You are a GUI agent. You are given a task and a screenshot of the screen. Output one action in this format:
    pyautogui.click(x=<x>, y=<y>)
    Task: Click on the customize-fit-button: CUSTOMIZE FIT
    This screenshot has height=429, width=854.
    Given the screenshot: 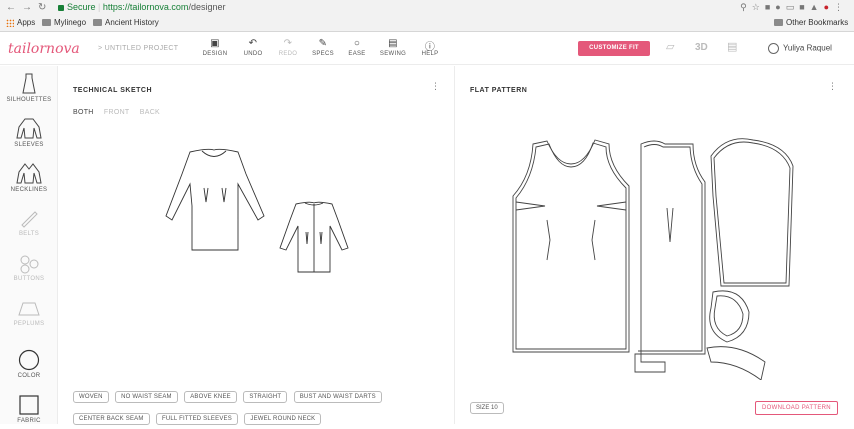 What is the action you would take?
    pyautogui.click(x=614, y=48)
    